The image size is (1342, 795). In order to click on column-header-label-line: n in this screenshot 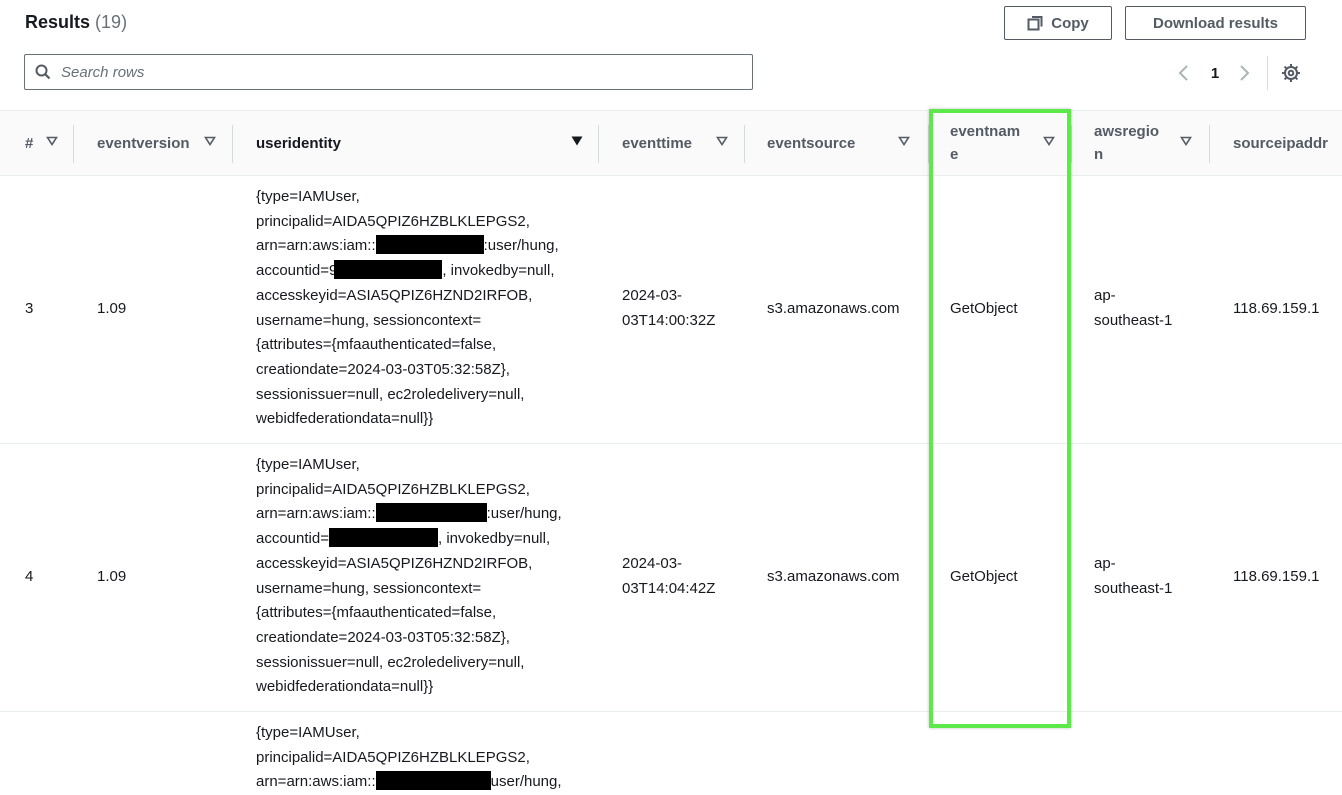, I will do `click(1099, 154)`.